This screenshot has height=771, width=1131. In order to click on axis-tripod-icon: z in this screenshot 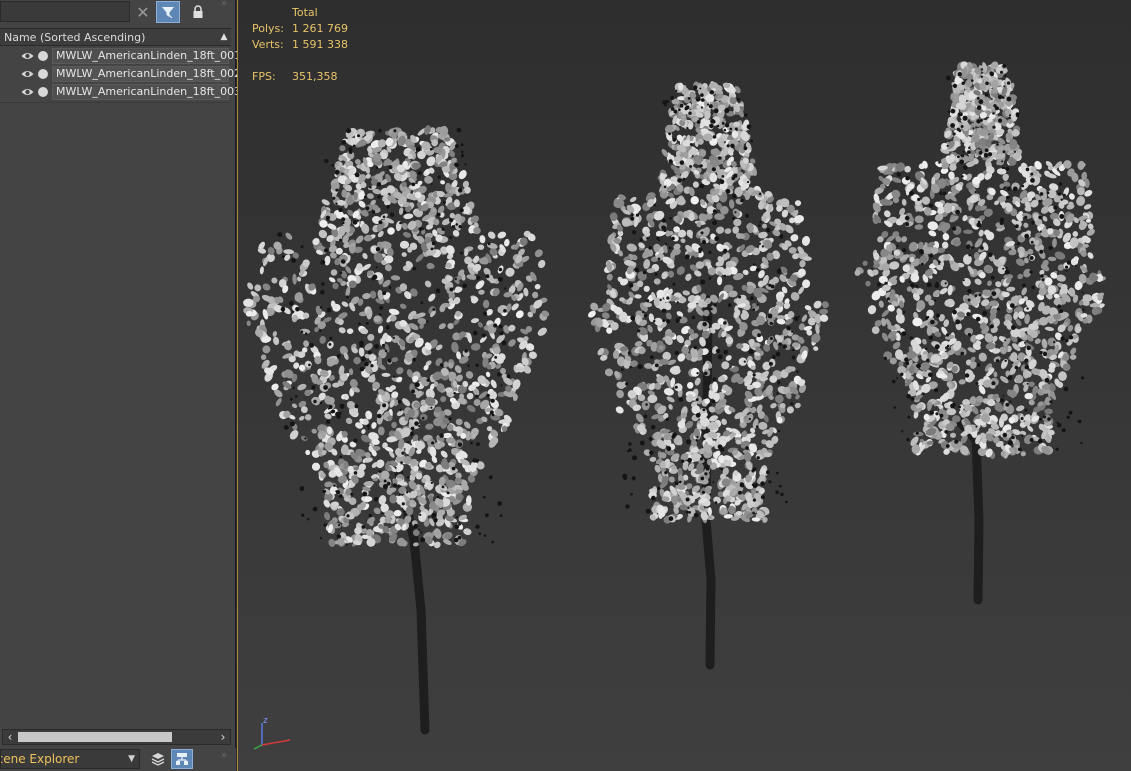, I will do `click(272, 733)`.